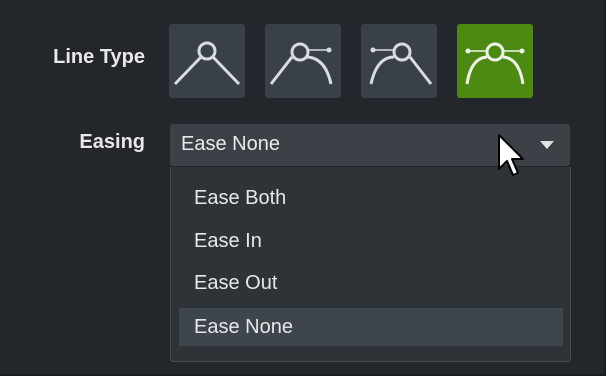 This screenshot has height=383, width=614. Describe the element at coordinates (495, 63) in the screenshot. I see `line-type-curve-both-icon` at that location.